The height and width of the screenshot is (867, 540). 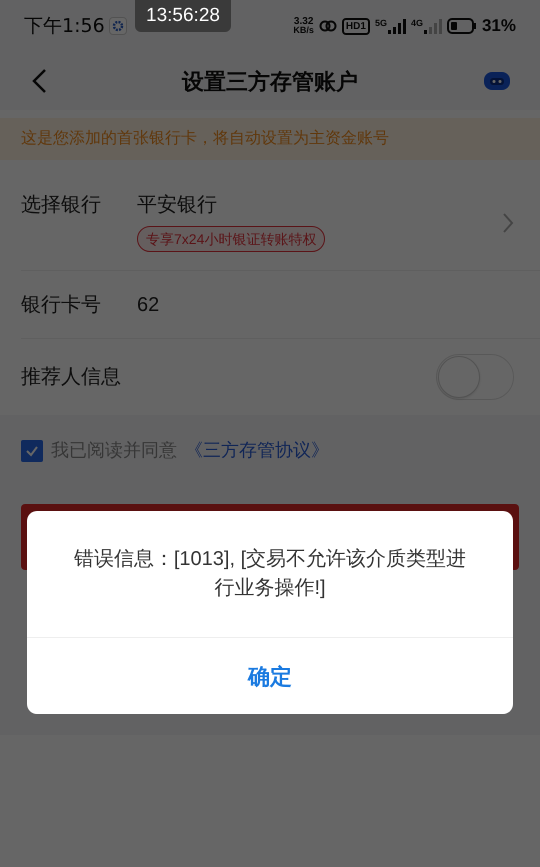 I want to click on network-speed-unit: KB/s, so click(x=303, y=30).